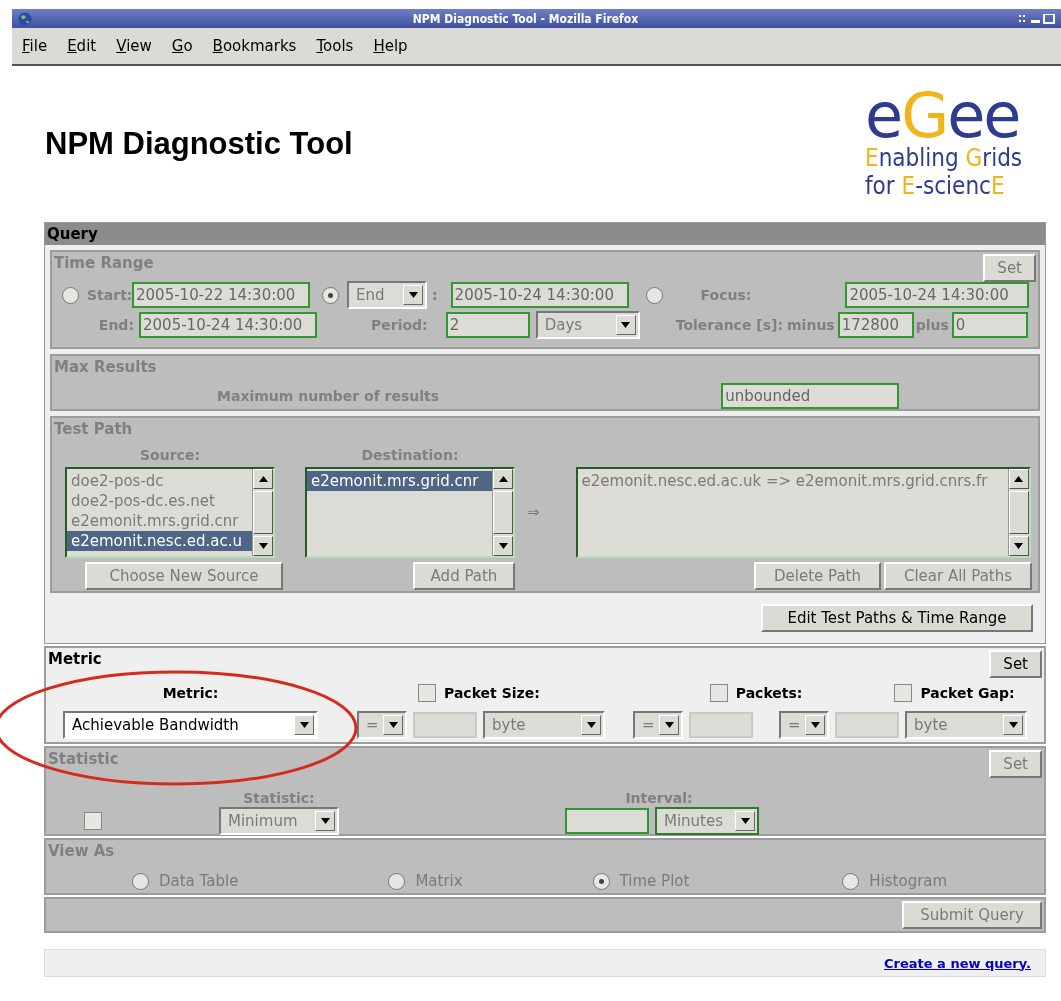 Image resolution: width=1061 pixels, height=1001 pixels. I want to click on panel-title: View As, so click(81, 851).